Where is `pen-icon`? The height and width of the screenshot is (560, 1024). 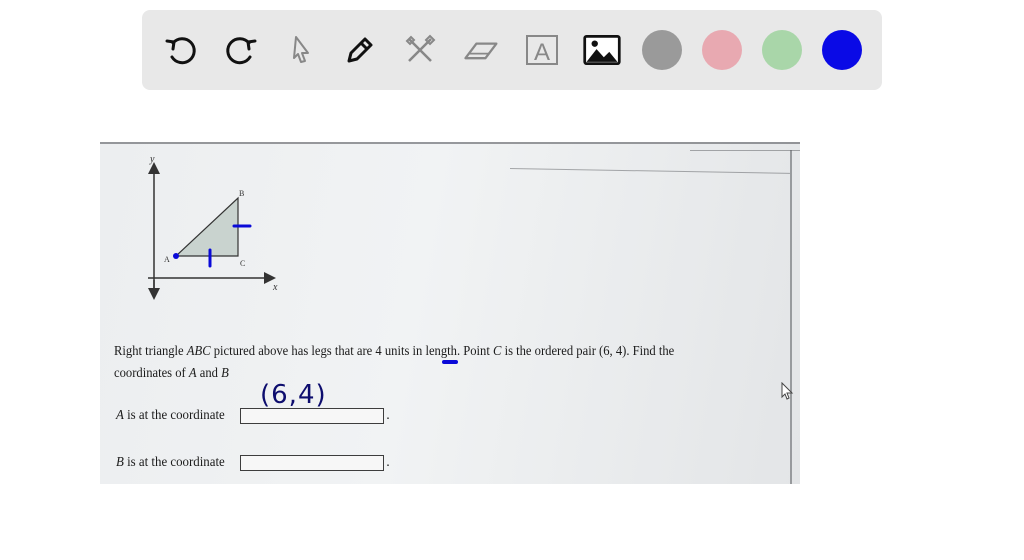 pen-icon is located at coordinates (360, 50).